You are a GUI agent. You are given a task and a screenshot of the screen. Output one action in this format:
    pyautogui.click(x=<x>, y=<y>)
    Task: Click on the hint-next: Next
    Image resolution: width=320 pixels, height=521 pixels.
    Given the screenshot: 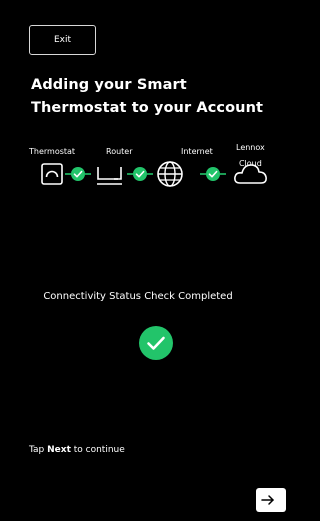 What is the action you would take?
    pyautogui.click(x=59, y=450)
    